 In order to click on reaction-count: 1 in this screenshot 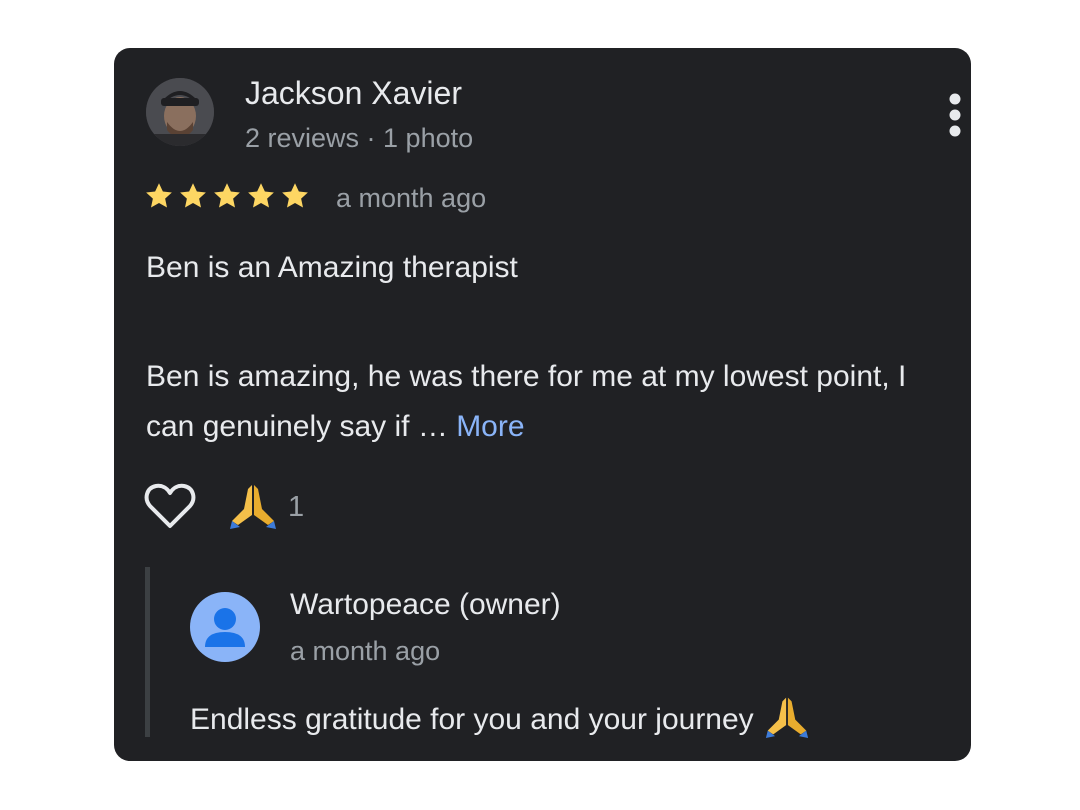, I will do `click(296, 506)`.